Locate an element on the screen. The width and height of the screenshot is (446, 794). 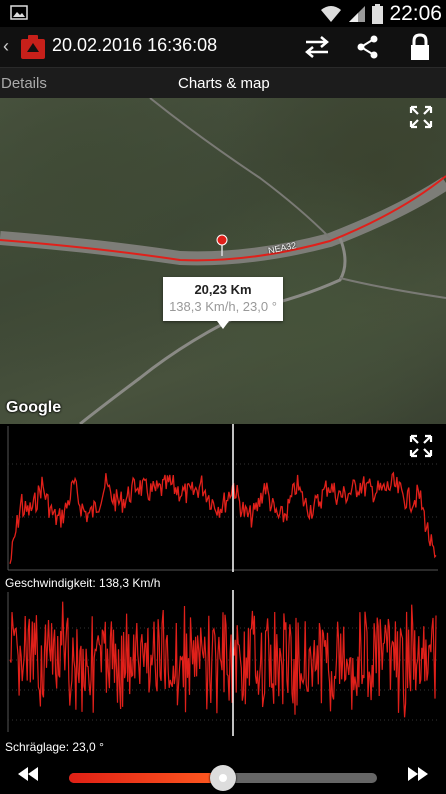
tab-details: Details is located at coordinates (24, 83).